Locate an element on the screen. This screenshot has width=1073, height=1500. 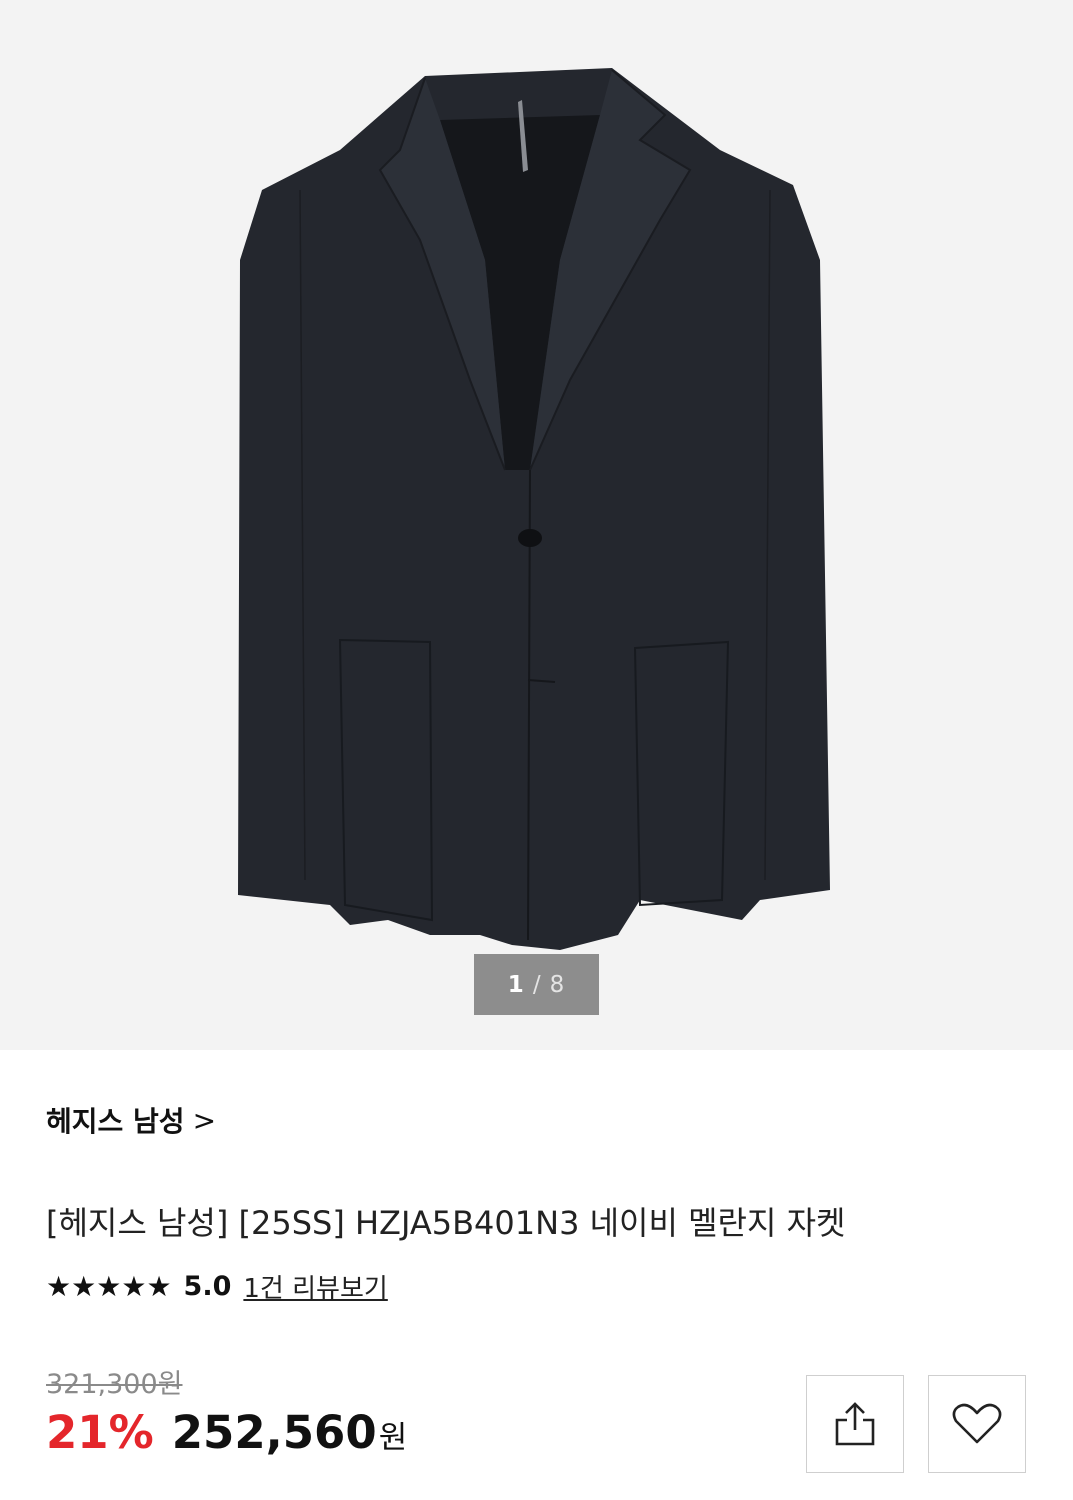
review-link: 1건 리뷰보기 is located at coordinates (315, 1286).